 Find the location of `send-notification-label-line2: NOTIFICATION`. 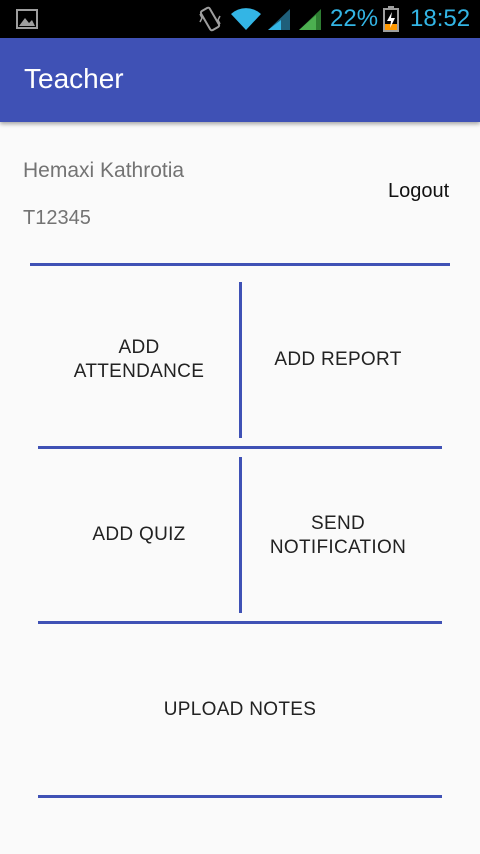

send-notification-label-line2: NOTIFICATION is located at coordinates (338, 547).